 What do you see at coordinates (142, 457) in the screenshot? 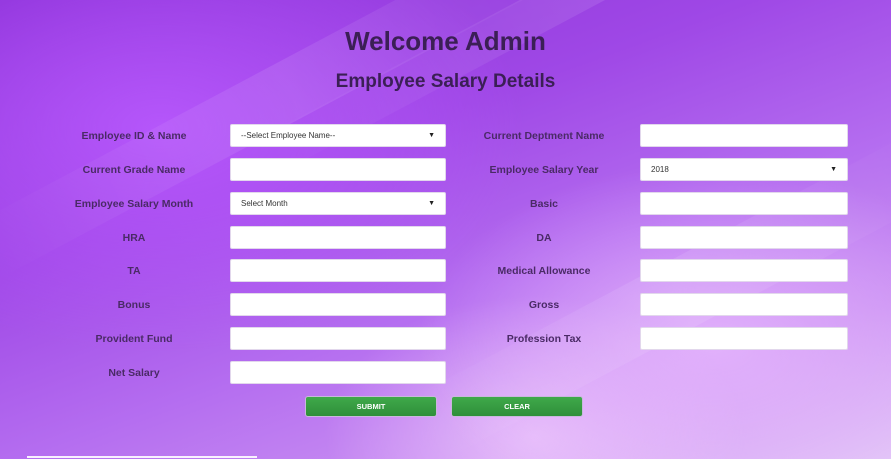
I see `divider` at bounding box center [142, 457].